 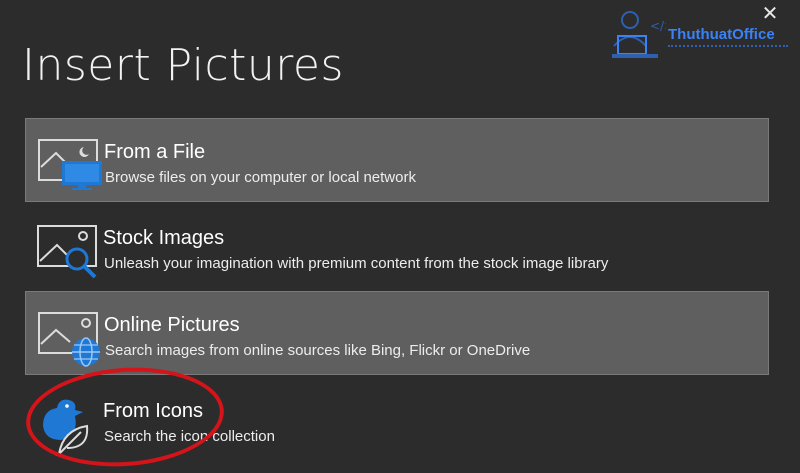 I want to click on brand-tagline-dots, so click(x=728, y=48).